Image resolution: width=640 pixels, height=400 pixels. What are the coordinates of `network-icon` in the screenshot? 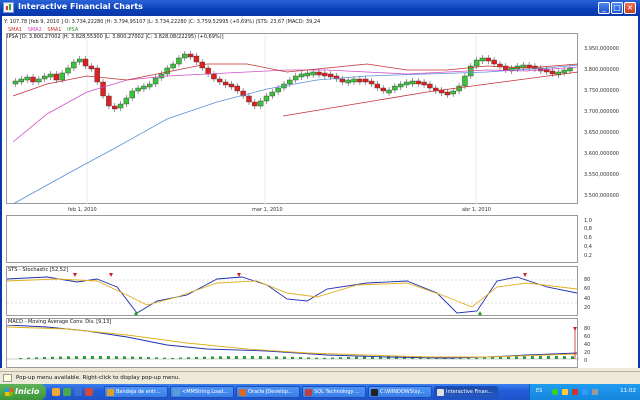 It's located at (555, 392).